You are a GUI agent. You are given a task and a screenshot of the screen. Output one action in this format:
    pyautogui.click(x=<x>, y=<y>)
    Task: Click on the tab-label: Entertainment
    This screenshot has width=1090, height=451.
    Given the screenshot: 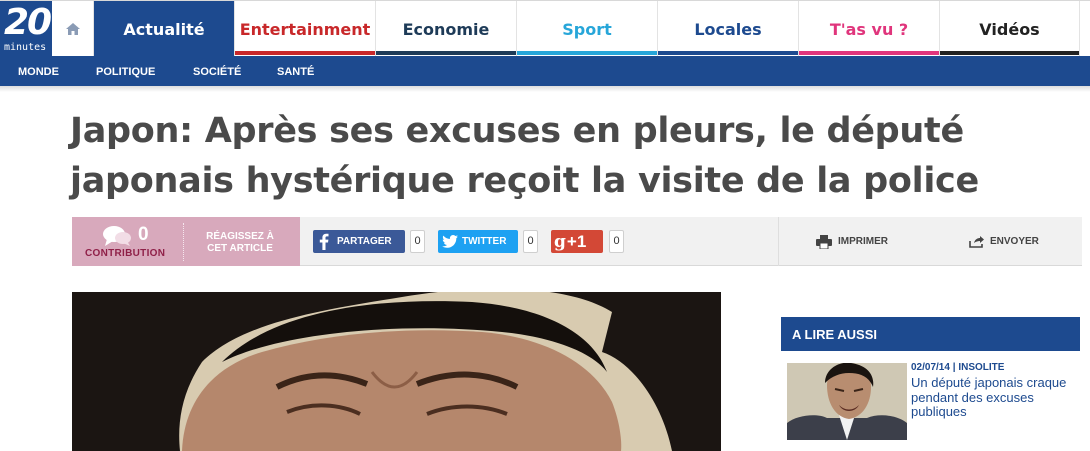 What is the action you would take?
    pyautogui.click(x=305, y=29)
    